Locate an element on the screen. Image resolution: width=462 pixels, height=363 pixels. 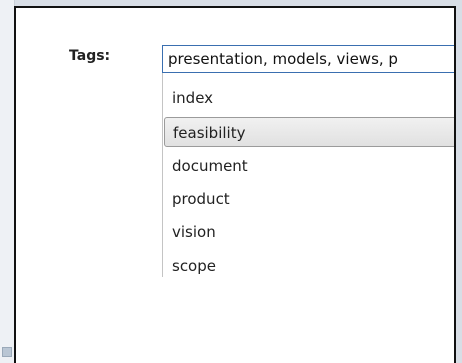
window-corner-icon is located at coordinates (7, 352).